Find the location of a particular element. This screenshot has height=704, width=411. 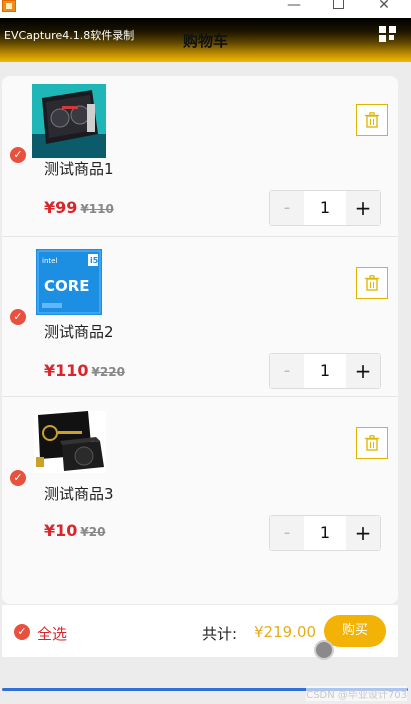

product-image-graphics-card is located at coordinates (69, 121).